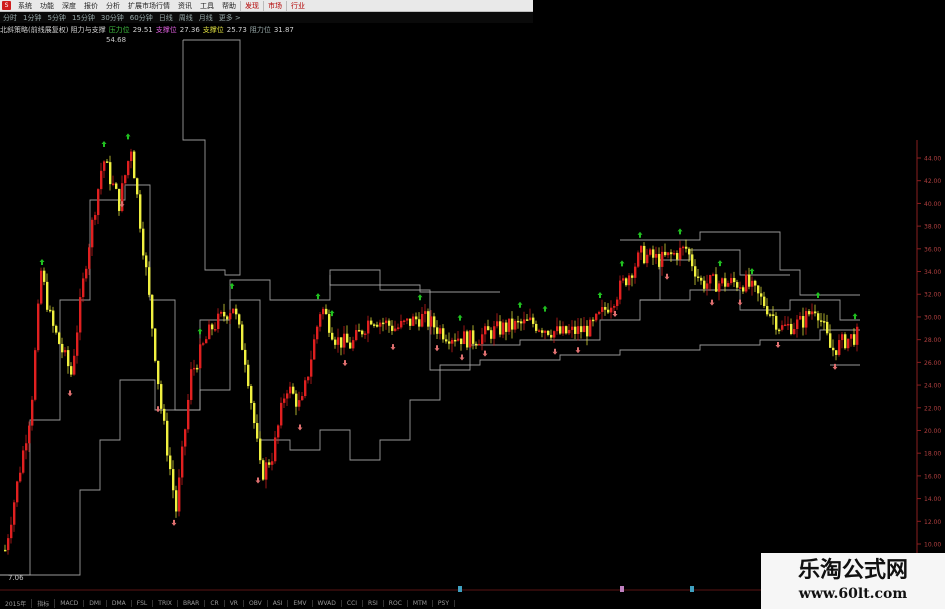 Image resolution: width=945 pixels, height=609 pixels. What do you see at coordinates (16, 578) in the screenshot?
I see `low-price-label: 7.06` at bounding box center [16, 578].